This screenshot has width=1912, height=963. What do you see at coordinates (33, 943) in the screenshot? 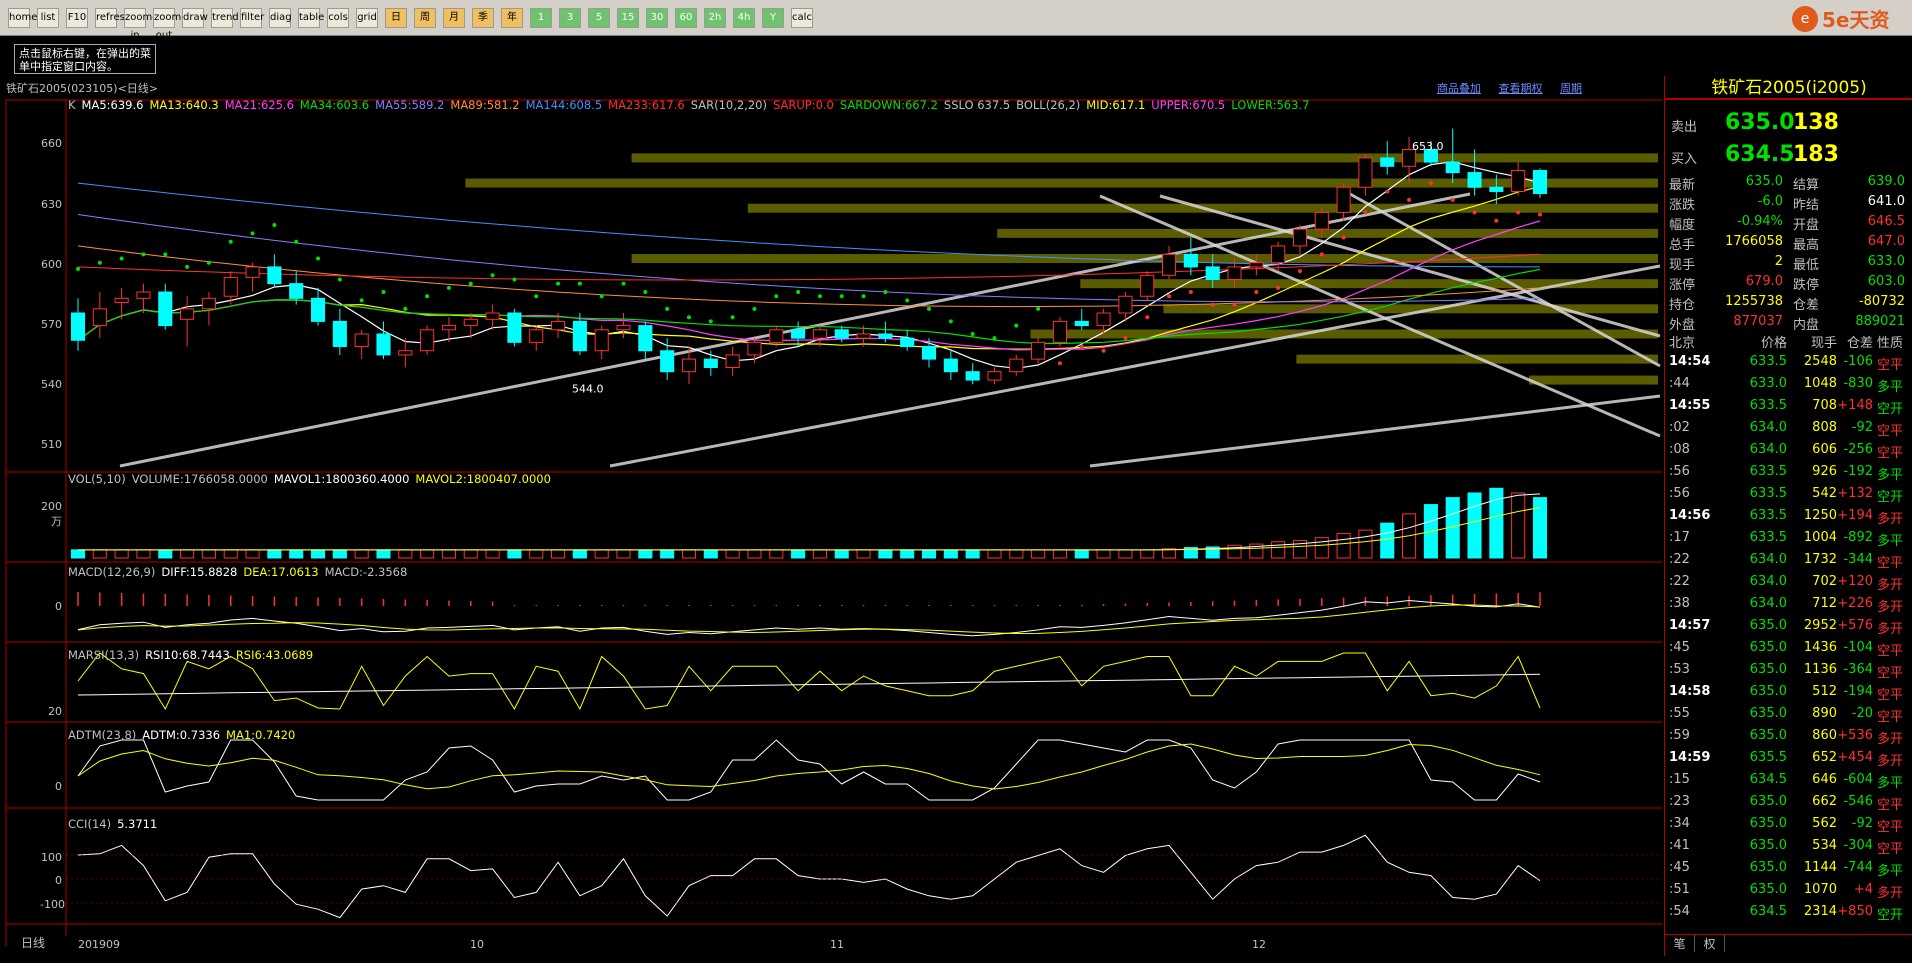
I see `period-tab-daily: 日线` at bounding box center [33, 943].